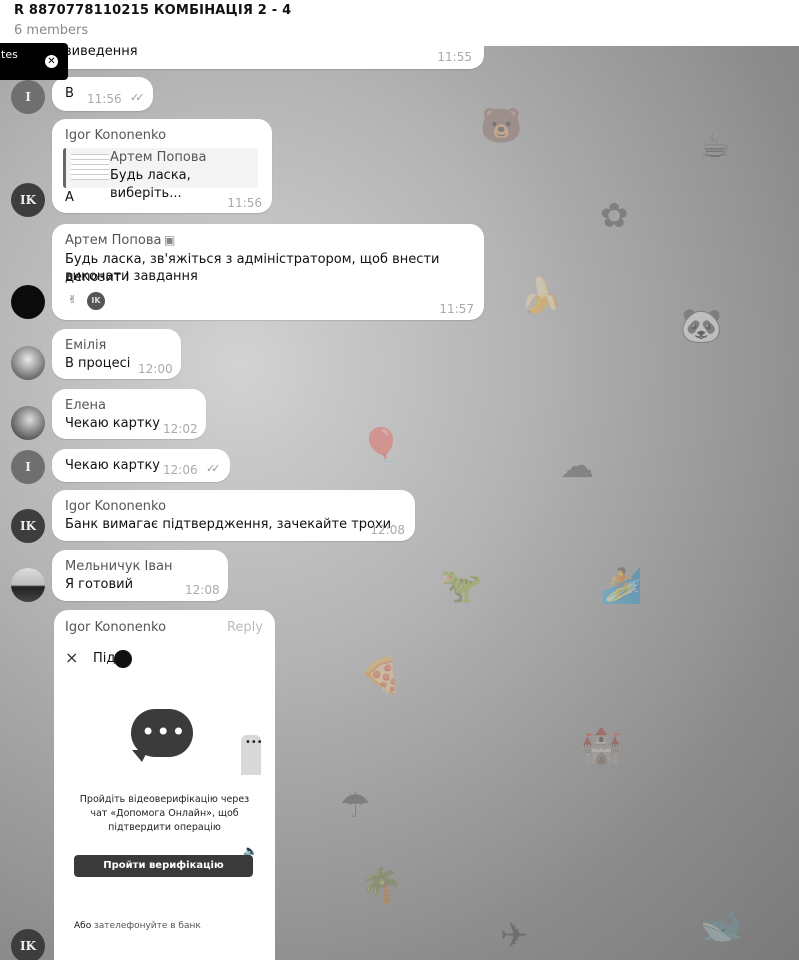  I want to click on doodle-palm-icon: 🌴, so click(381, 886).